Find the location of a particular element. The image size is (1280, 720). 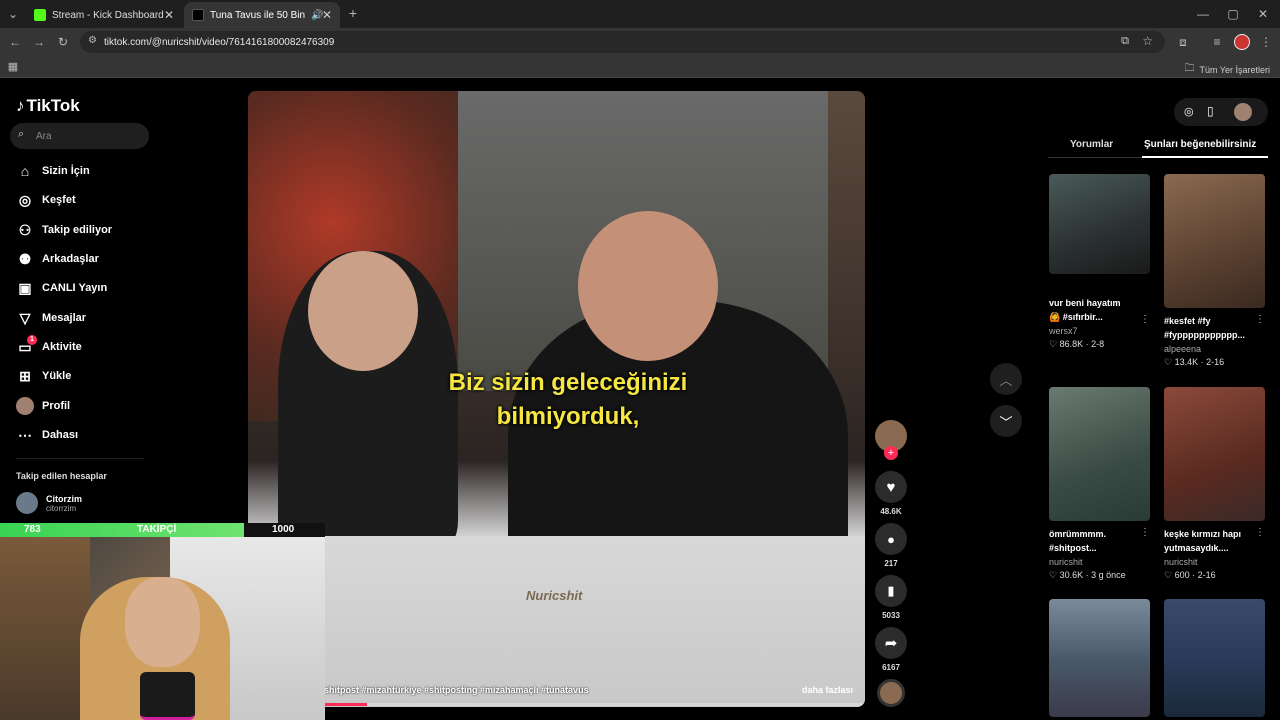

install-app-icon: ⧉ is located at coordinates (1125, 41).